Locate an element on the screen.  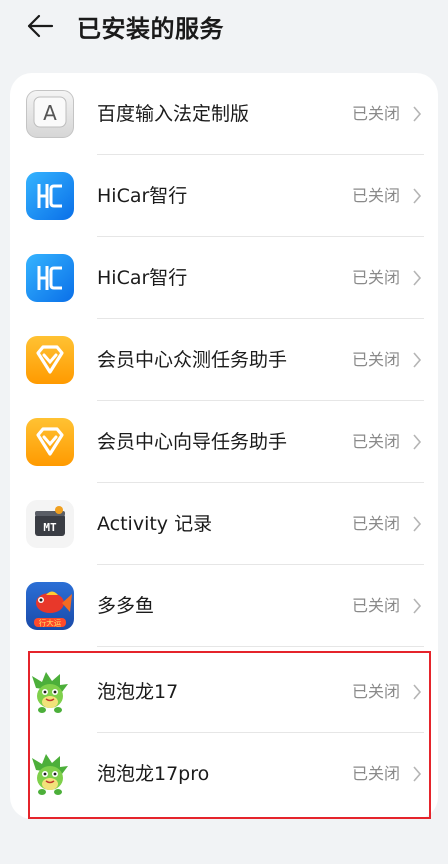
list-item: A 百度输入法定制版 已关闭 is located at coordinates (224, 114).